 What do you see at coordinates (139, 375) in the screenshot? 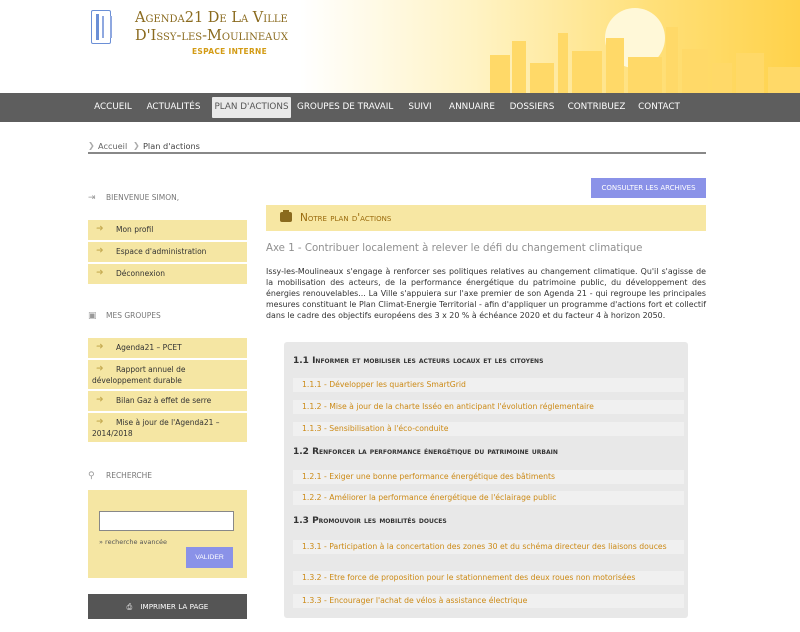
I see `sidebar-item-label: Rapport annuel de développement durable` at bounding box center [139, 375].